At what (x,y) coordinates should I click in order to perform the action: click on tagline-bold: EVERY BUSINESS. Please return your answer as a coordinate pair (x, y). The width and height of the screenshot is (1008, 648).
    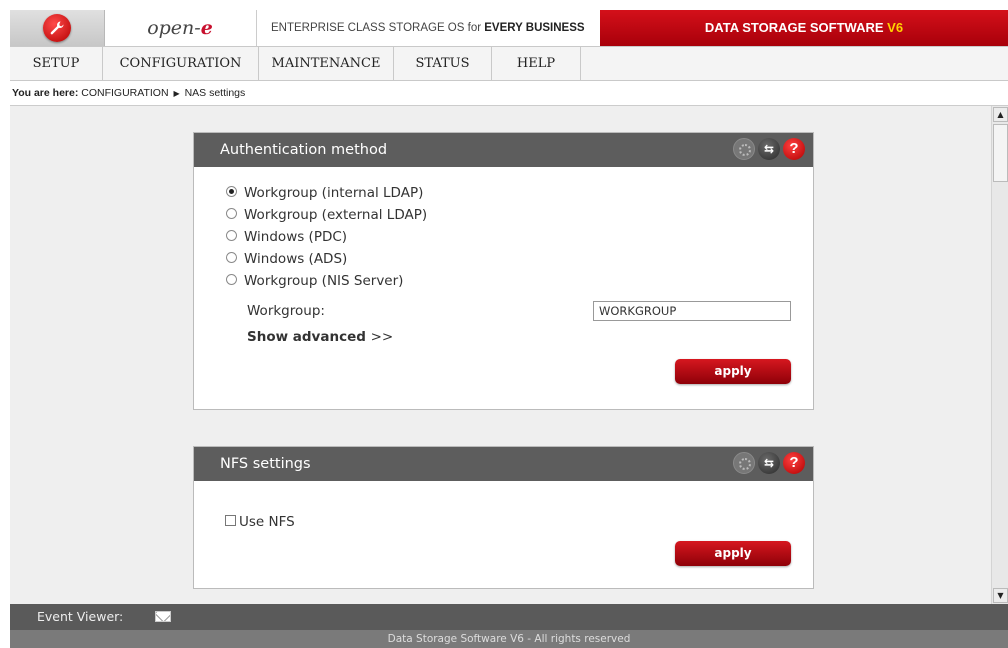
    Looking at the image, I should click on (534, 28).